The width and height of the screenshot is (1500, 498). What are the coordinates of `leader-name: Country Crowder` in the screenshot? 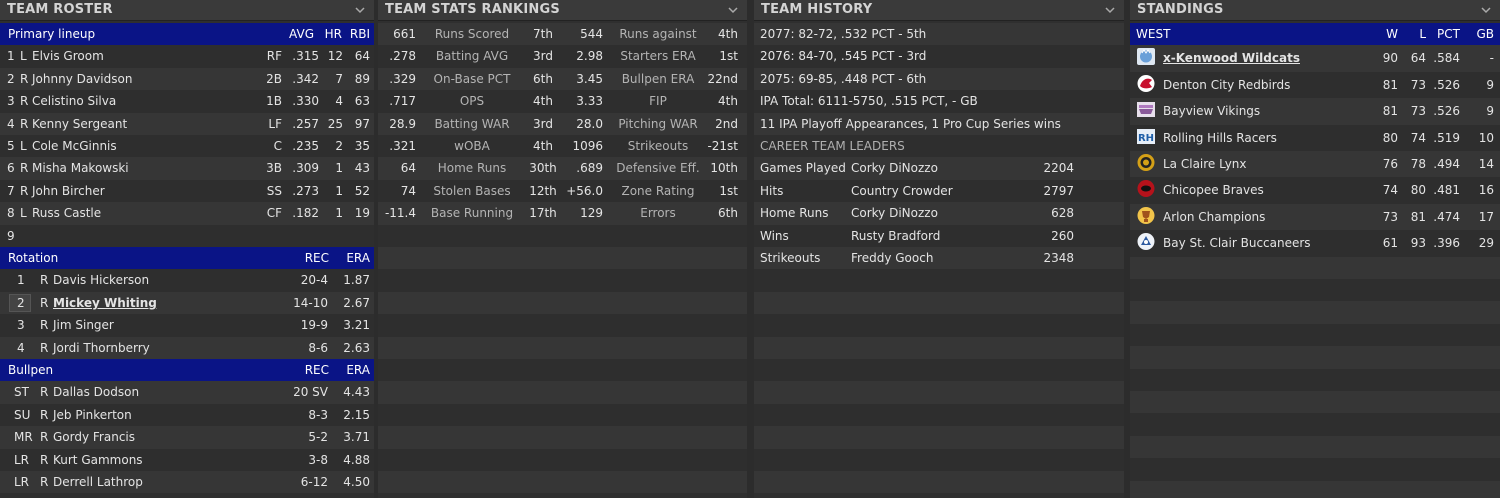 It's located at (902, 191).